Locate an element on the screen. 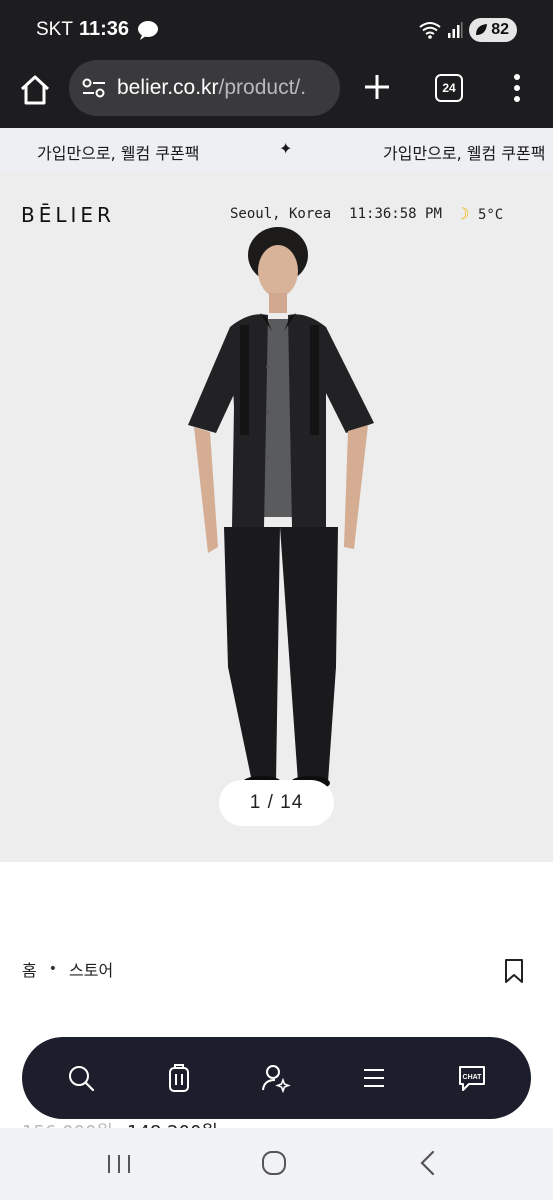 Image resolution: width=553 pixels, height=1200 pixels. battery-level: 82 is located at coordinates (500, 29).